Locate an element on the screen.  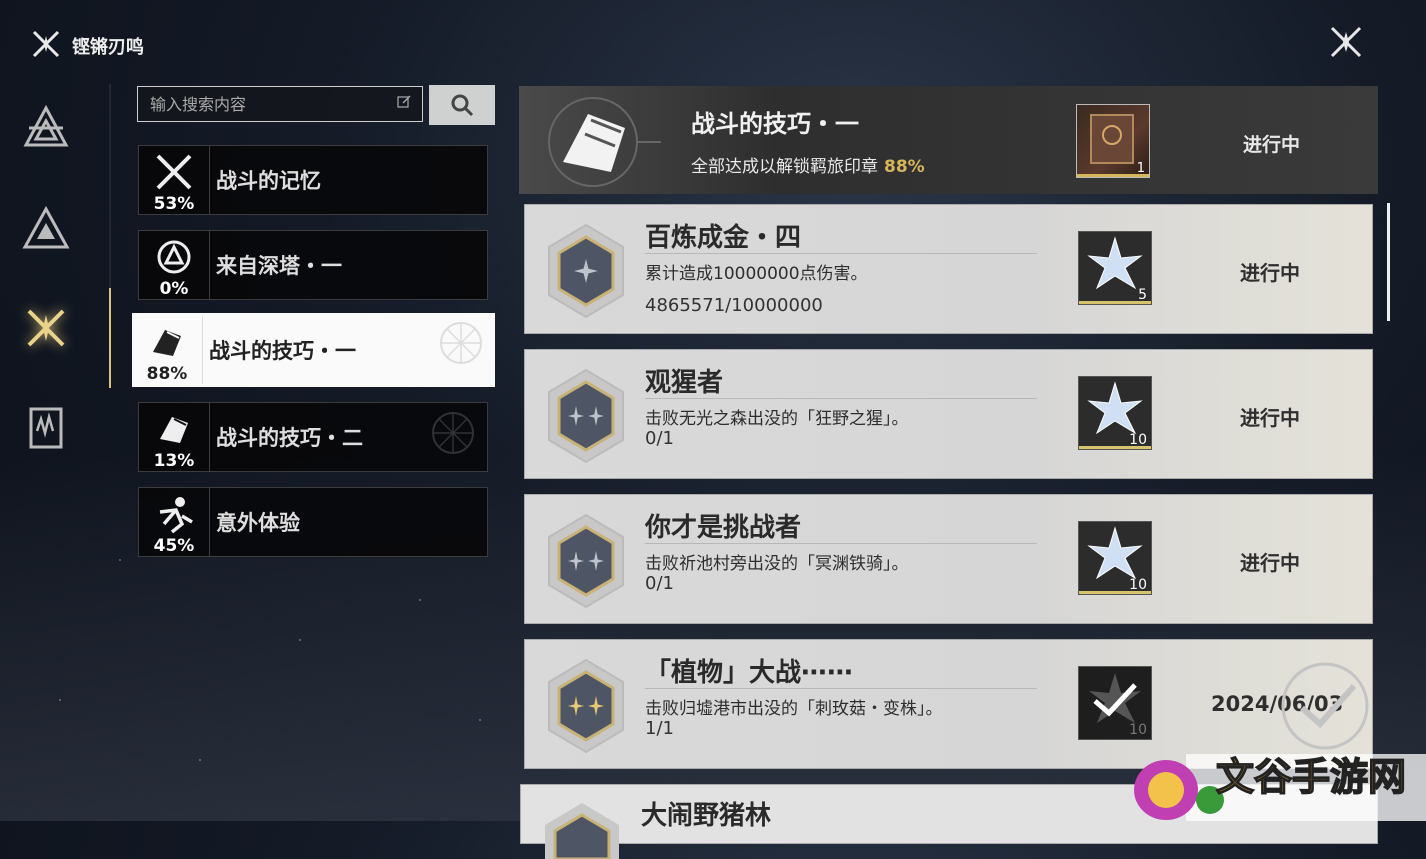
header-percent: 88% is located at coordinates (904, 167).